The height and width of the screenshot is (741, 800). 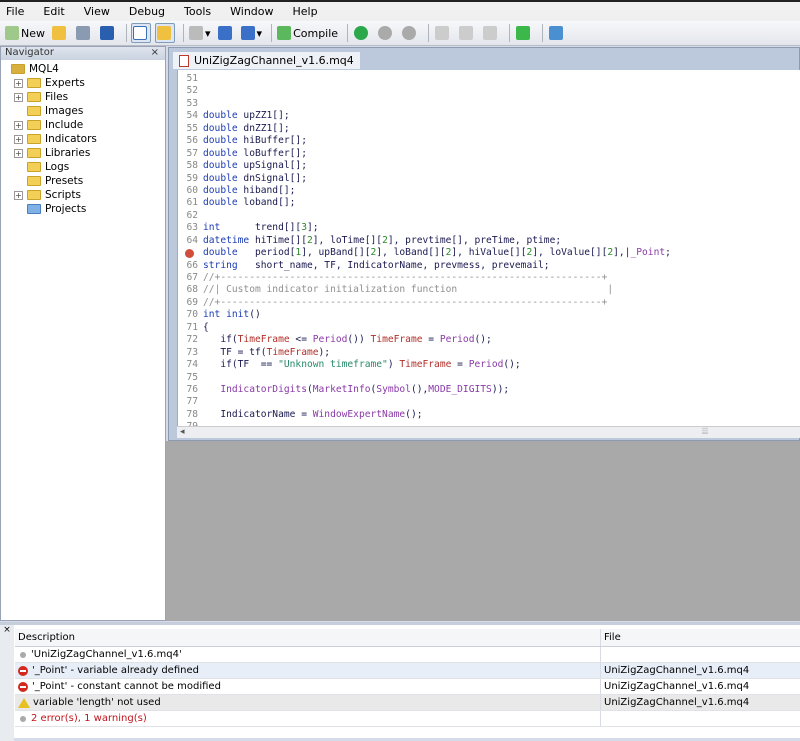 I want to click on description-cell: 2 error(s), 1 warning(s), so click(x=308, y=718).